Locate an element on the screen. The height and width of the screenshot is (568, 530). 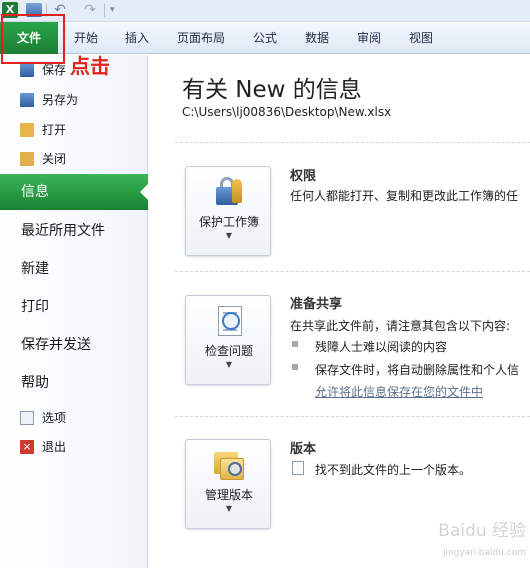
nav-label: 保存 is located at coordinates (54, 70).